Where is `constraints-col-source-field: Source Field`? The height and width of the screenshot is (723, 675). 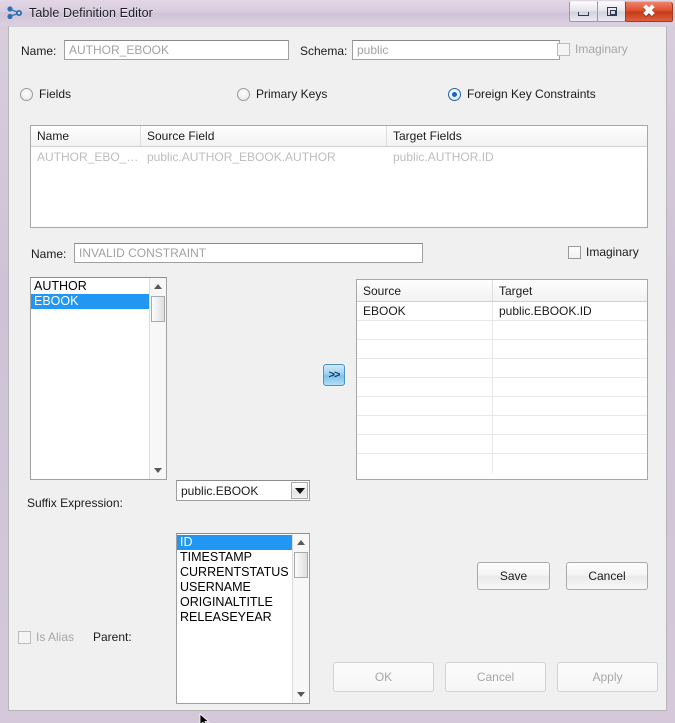 constraints-col-source-field: Source Field is located at coordinates (264, 136).